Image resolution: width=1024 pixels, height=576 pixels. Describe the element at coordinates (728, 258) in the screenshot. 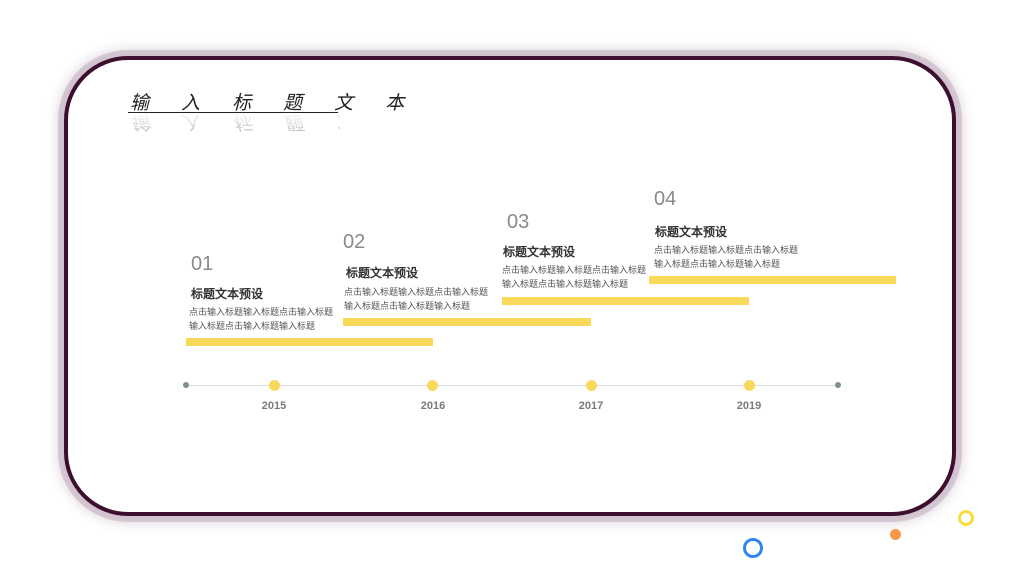

I see `step-desc-4: 点击输入标题输入标题点击输入标题输入标题点击输入标题输入标题` at that location.